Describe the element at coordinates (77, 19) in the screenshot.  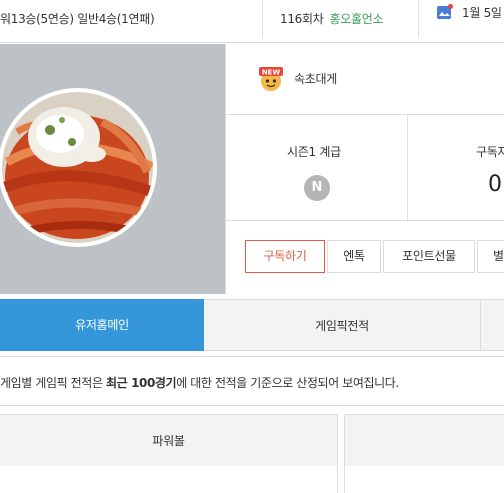
I see `season-record: 워13승(5연승) 일반4승(1연패)` at that location.